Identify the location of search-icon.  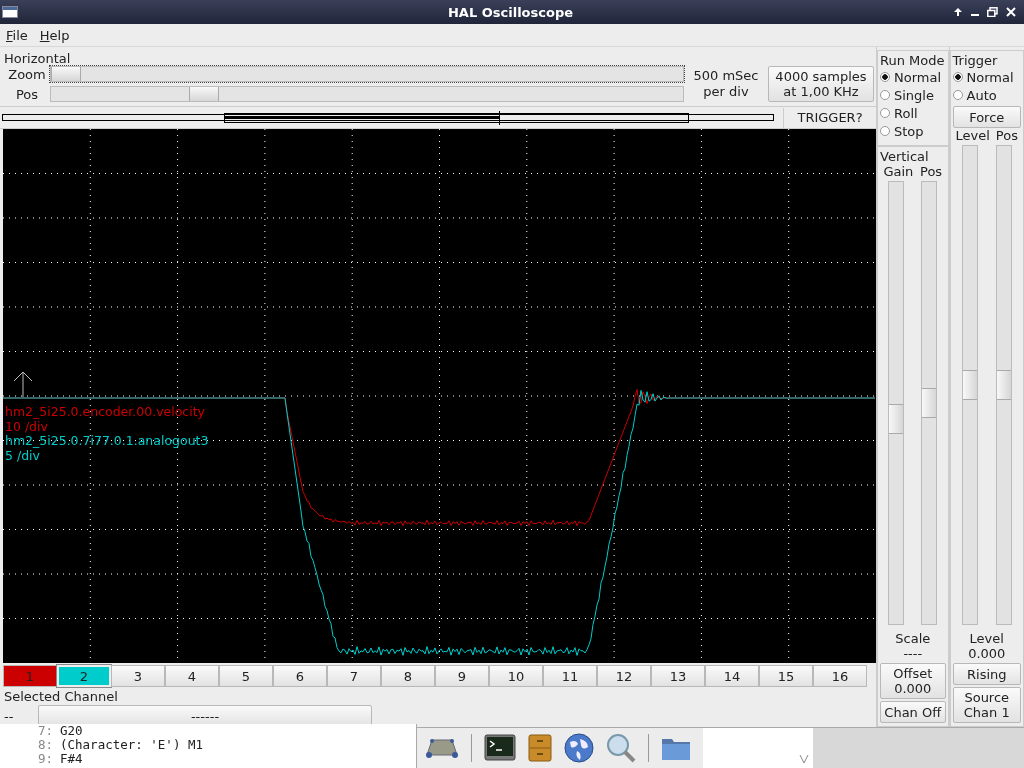
(621, 748).